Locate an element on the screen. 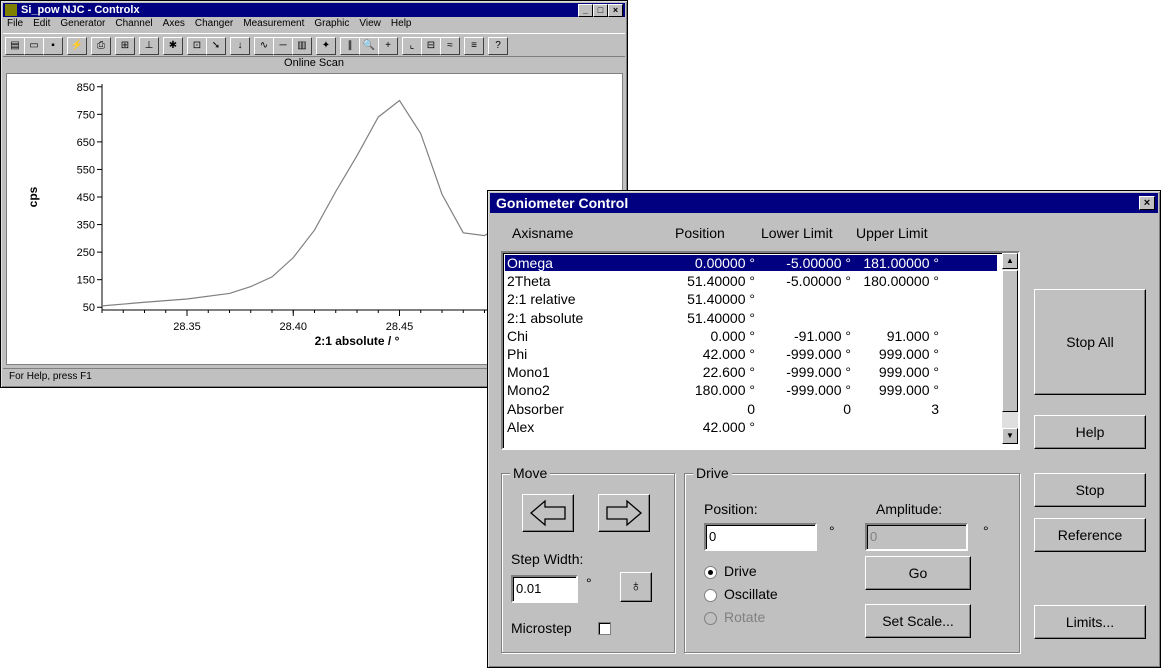 Image resolution: width=1163 pixels, height=668 pixels. table-row: Mono1 22.600 ° -999.000 ° 999.000 ° is located at coordinates (751, 372).